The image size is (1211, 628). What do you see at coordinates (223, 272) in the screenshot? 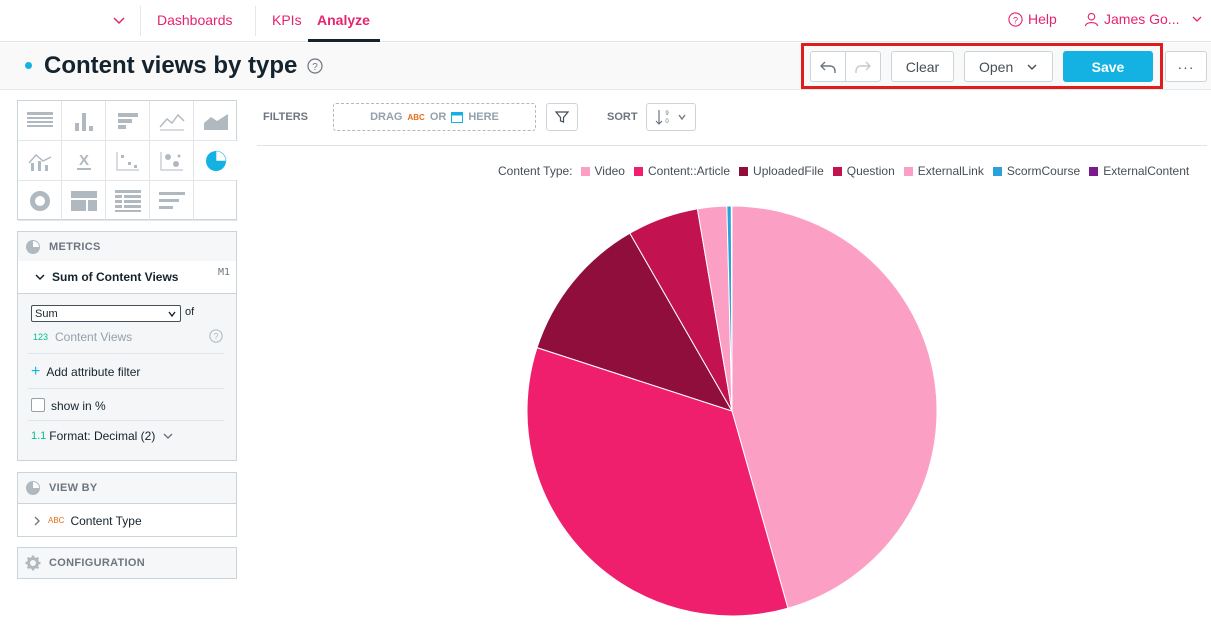
I see `metric-id: M1` at bounding box center [223, 272].